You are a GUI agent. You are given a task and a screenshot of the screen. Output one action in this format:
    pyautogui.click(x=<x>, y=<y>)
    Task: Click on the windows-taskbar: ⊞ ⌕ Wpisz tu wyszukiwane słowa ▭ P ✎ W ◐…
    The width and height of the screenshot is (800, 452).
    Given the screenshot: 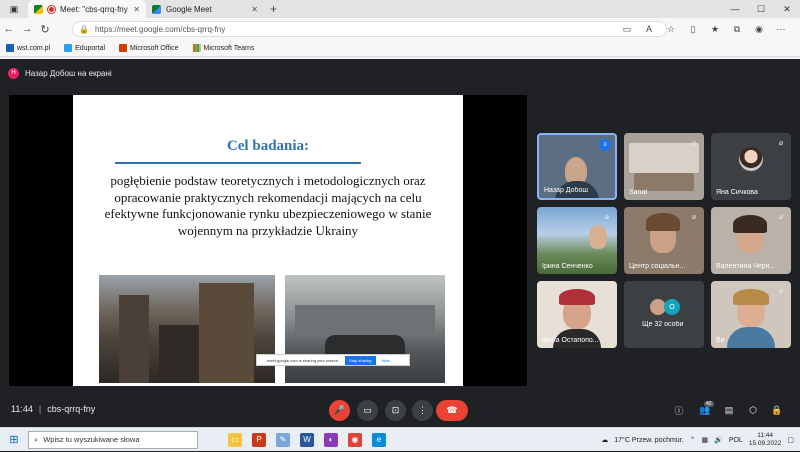 What is the action you would take?
    pyautogui.click(x=400, y=439)
    